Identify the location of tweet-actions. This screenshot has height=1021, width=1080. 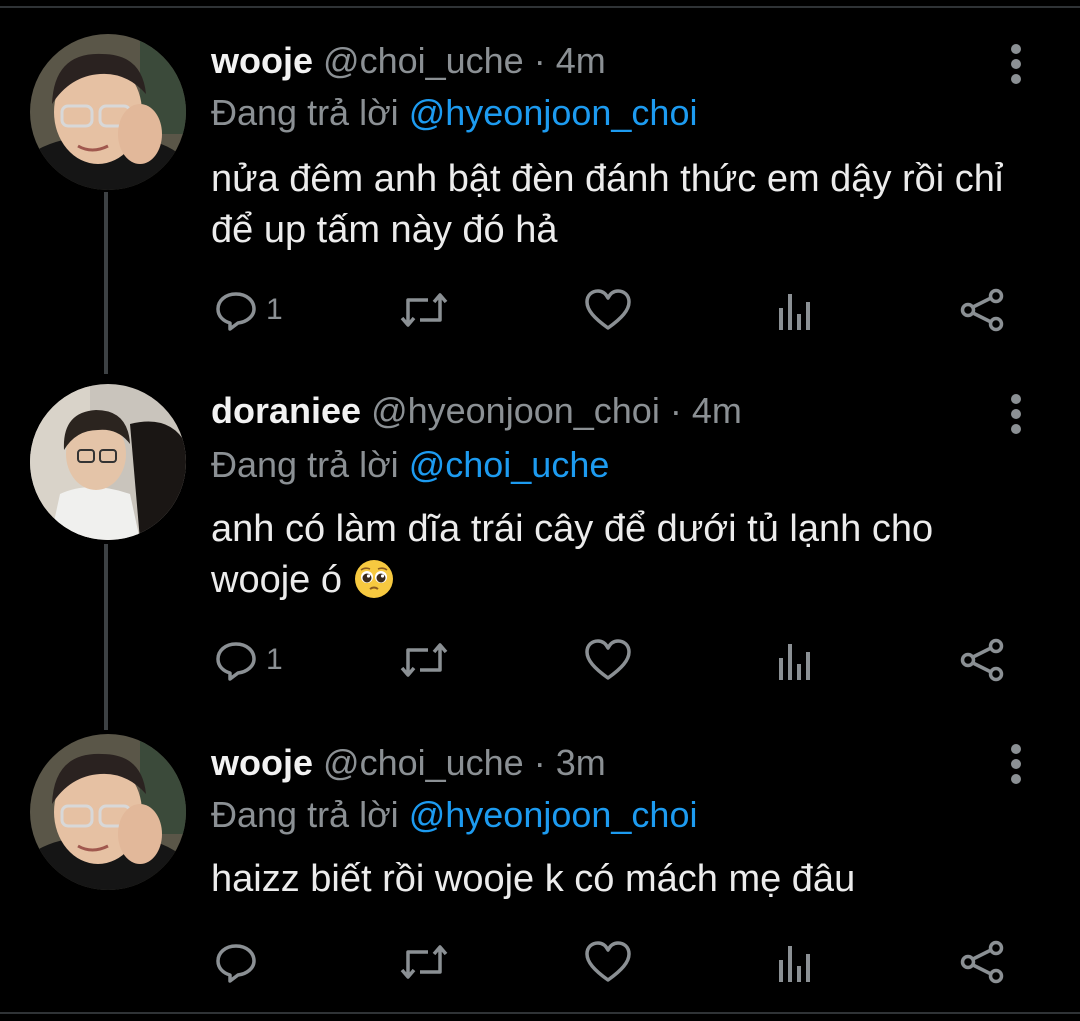
(540, 962).